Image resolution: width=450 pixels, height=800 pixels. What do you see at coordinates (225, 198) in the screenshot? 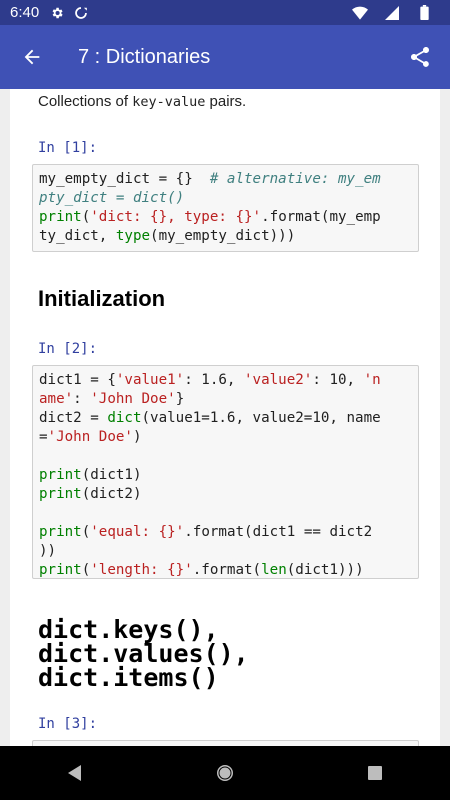
I see `code-line: pty_dict = dict()` at bounding box center [225, 198].